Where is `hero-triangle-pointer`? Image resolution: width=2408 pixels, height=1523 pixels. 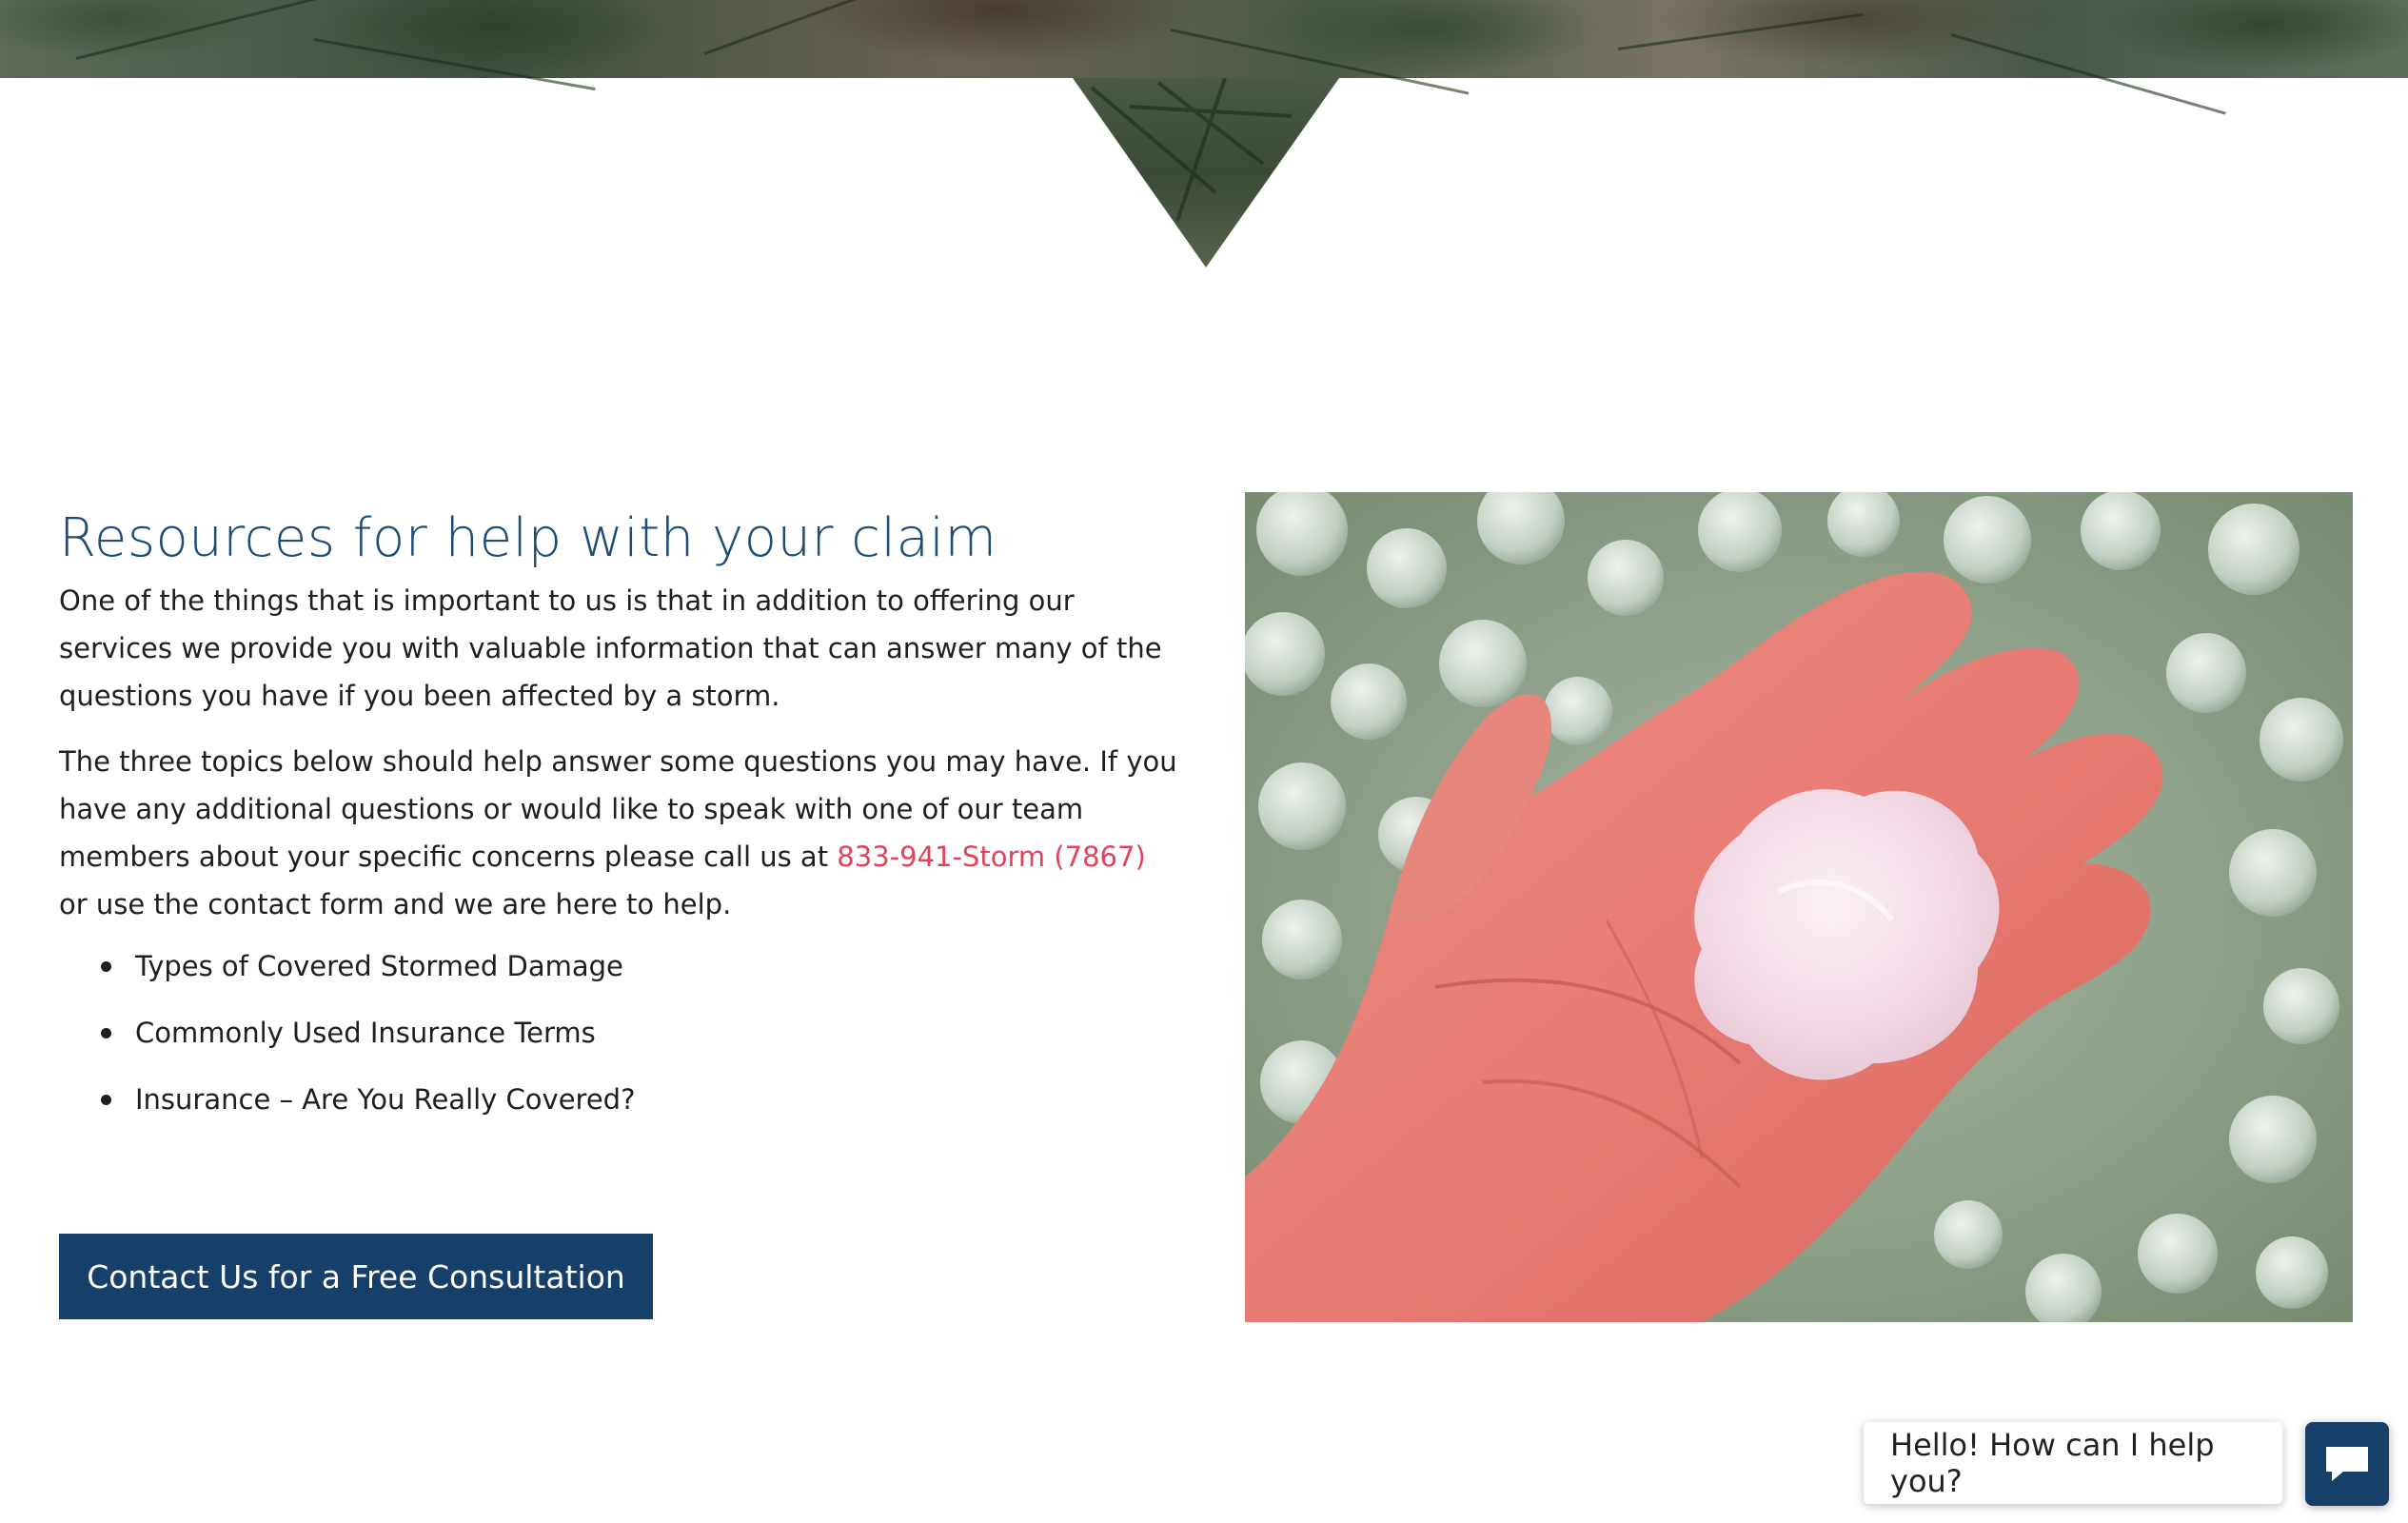
hero-triangle-pointer is located at coordinates (1206, 173).